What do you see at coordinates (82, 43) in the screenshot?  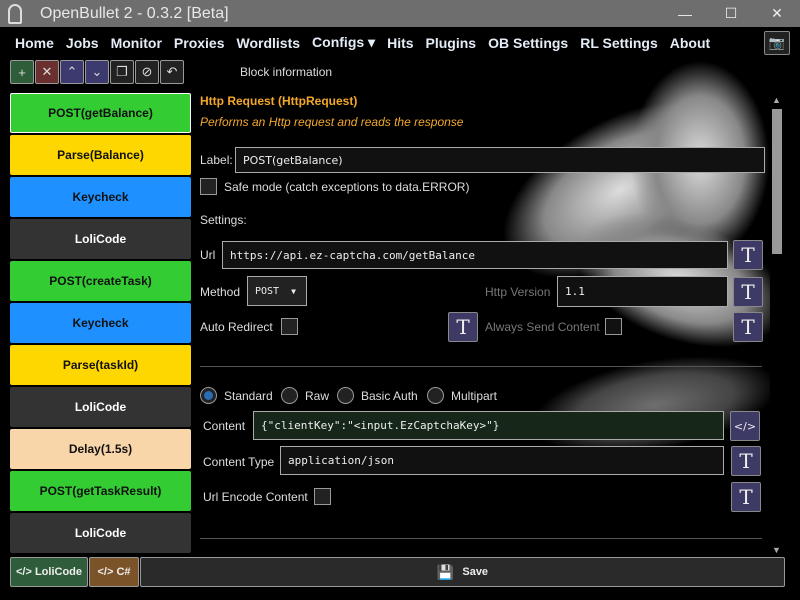 I see `nav-item-jobs: Jobs` at bounding box center [82, 43].